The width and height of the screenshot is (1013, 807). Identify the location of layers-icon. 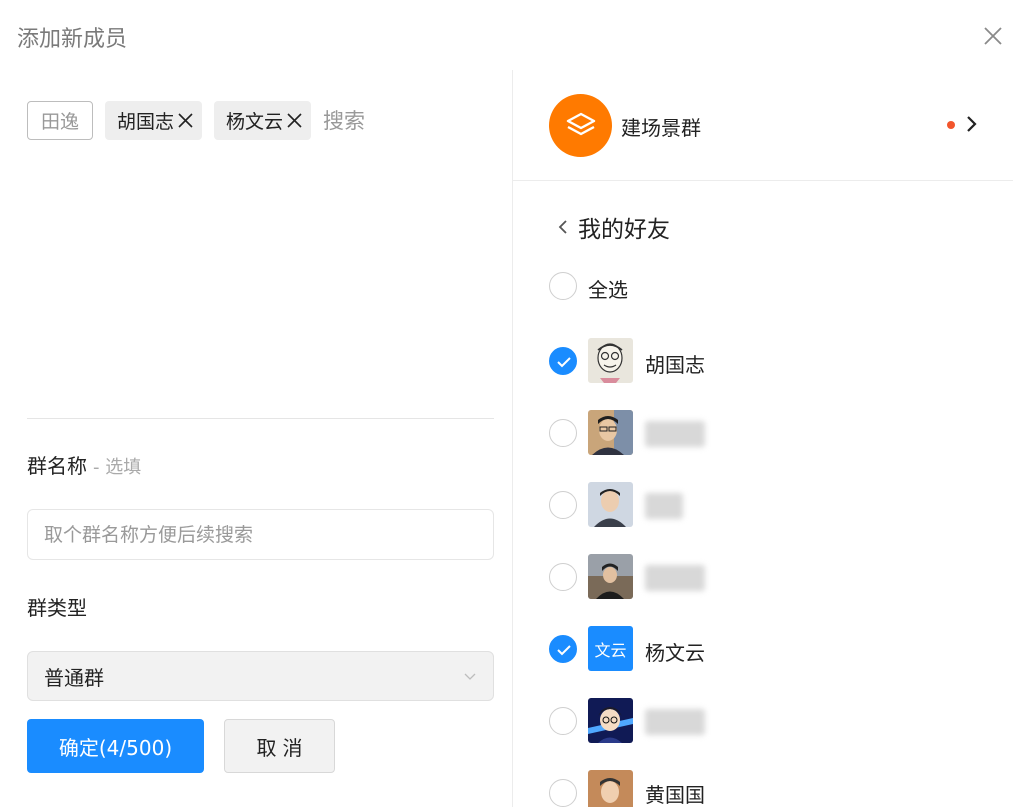
(580, 123).